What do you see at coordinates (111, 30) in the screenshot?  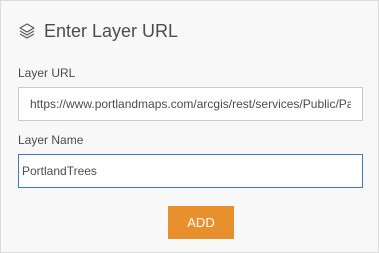 I see `panel-title: Enter Layer URL` at bounding box center [111, 30].